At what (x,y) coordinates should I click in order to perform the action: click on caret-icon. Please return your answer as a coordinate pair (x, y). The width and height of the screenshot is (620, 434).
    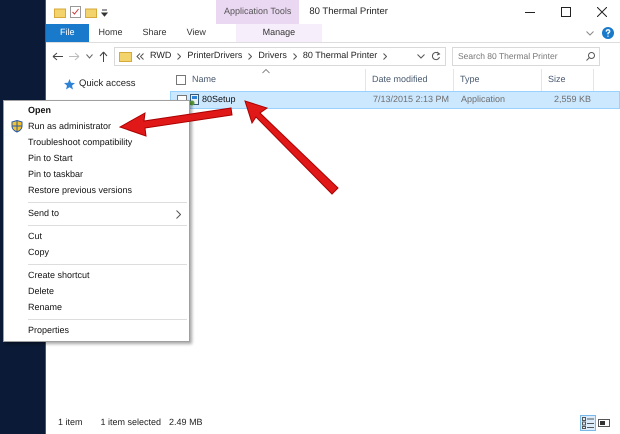
    Looking at the image, I should click on (89, 56).